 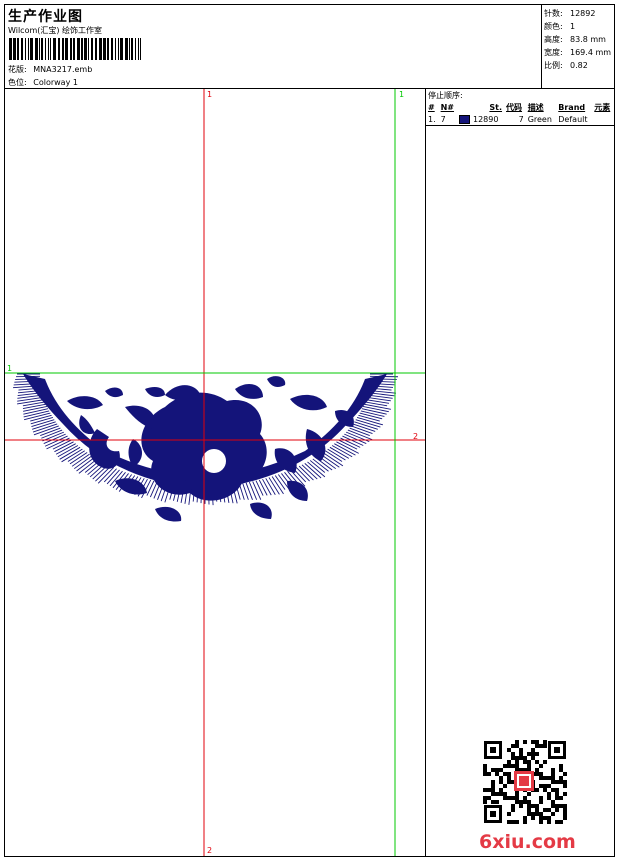 I want to click on design-file-line: 花版: MNA3217.emb, so click(x=50, y=69).